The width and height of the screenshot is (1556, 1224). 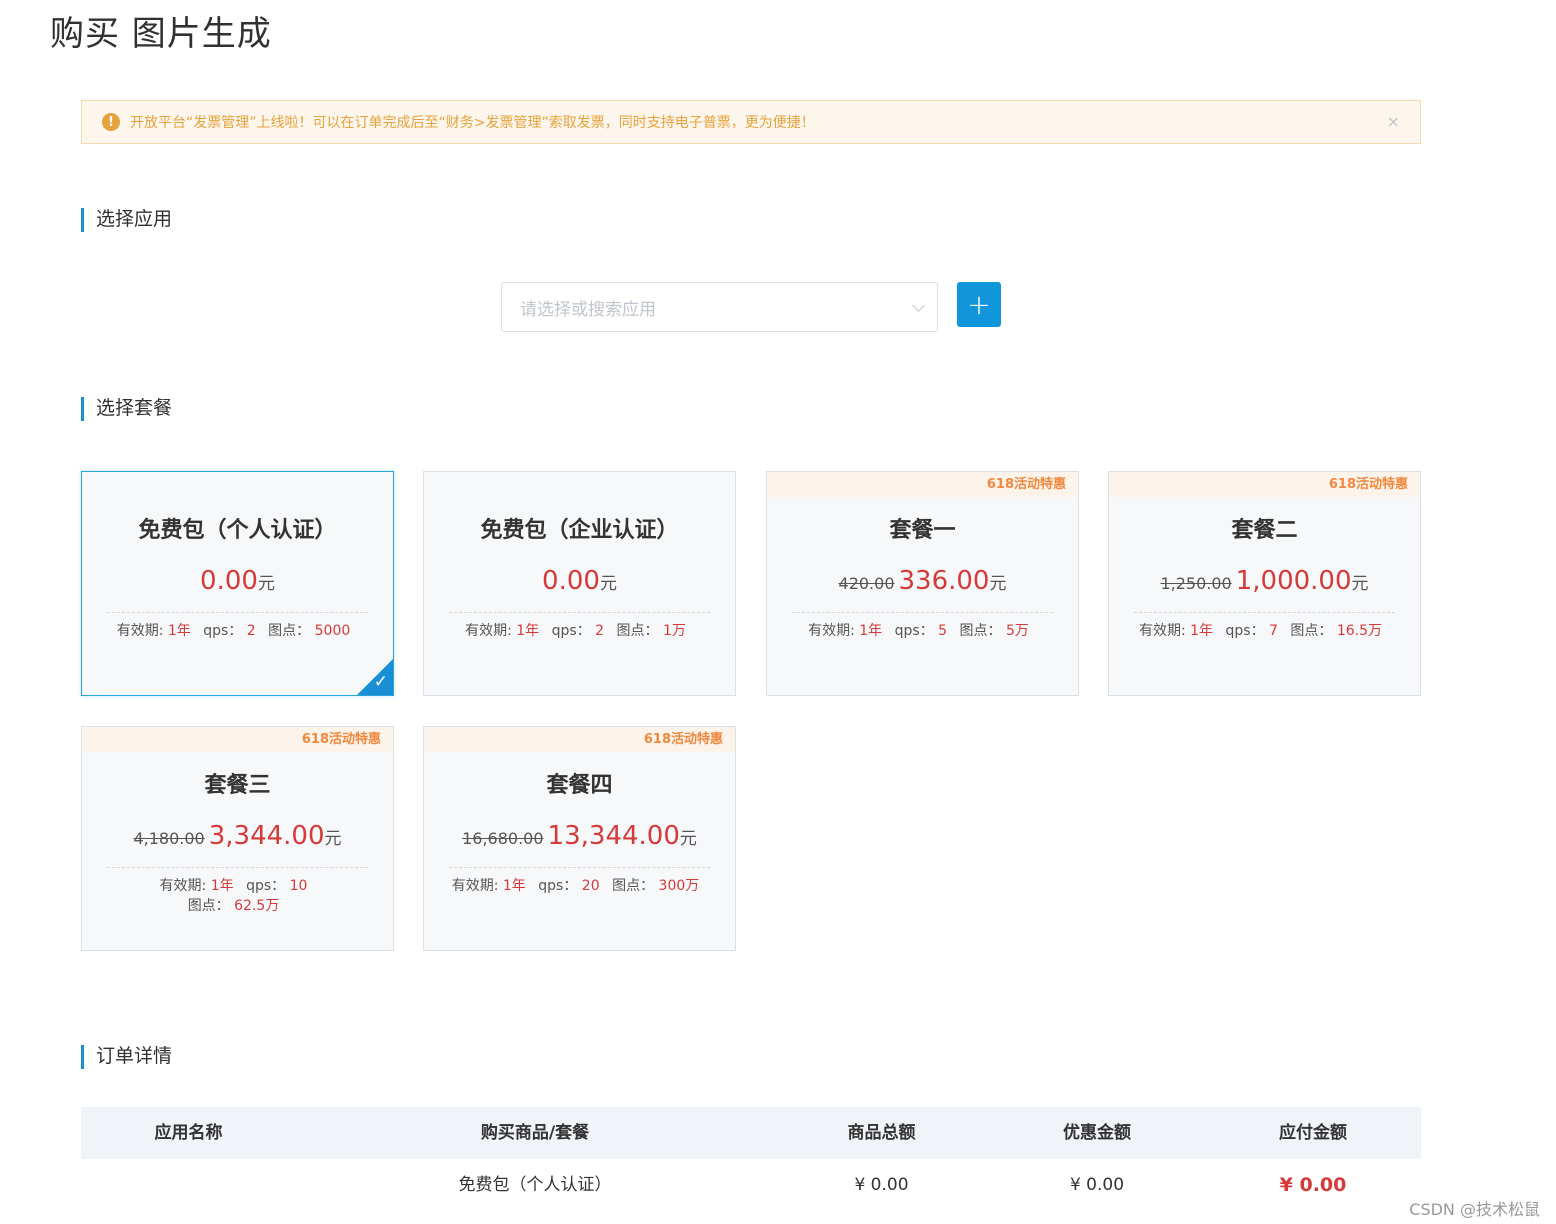 I want to click on qps-value: 20, so click(x=590, y=886).